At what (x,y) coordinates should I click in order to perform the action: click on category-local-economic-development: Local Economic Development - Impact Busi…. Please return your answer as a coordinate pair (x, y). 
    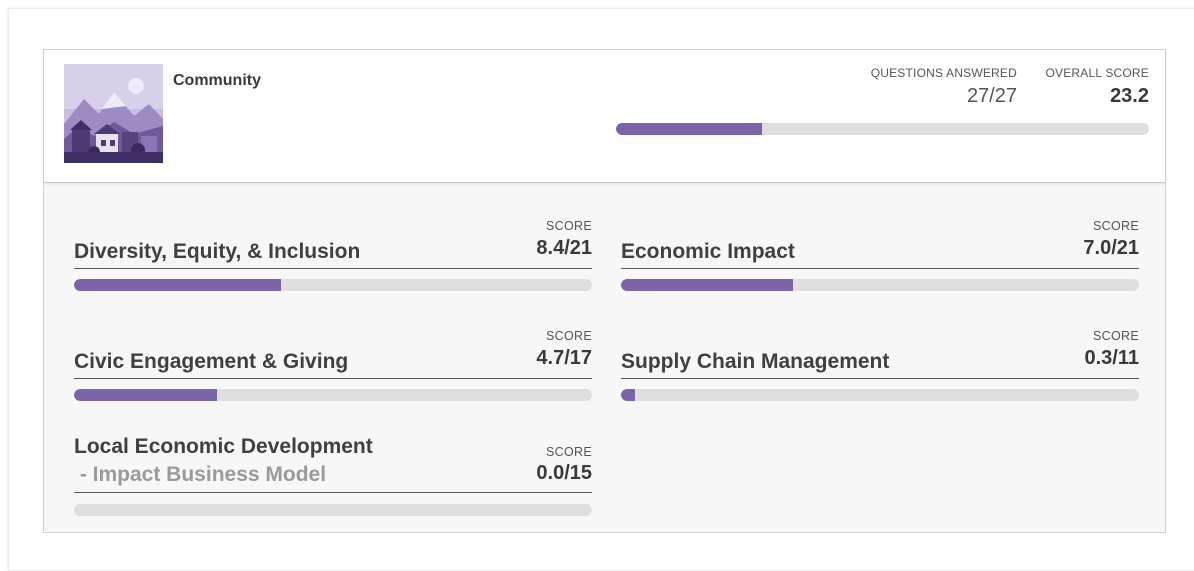
    Looking at the image, I should click on (333, 483).